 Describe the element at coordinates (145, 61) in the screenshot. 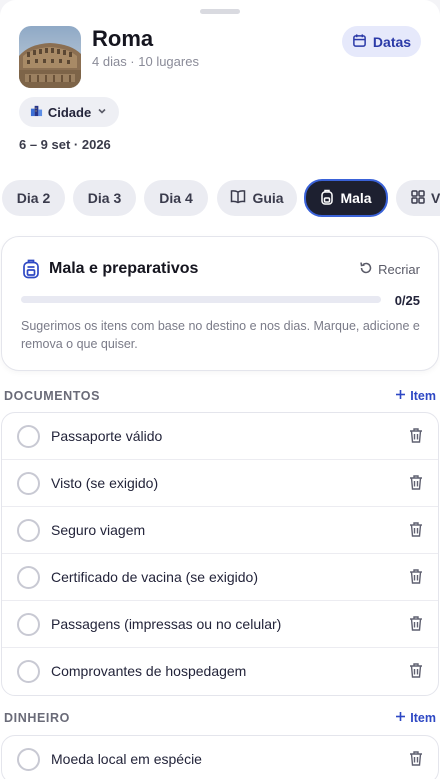

I see `trip-summary: 4 dias · 10 lugares` at that location.